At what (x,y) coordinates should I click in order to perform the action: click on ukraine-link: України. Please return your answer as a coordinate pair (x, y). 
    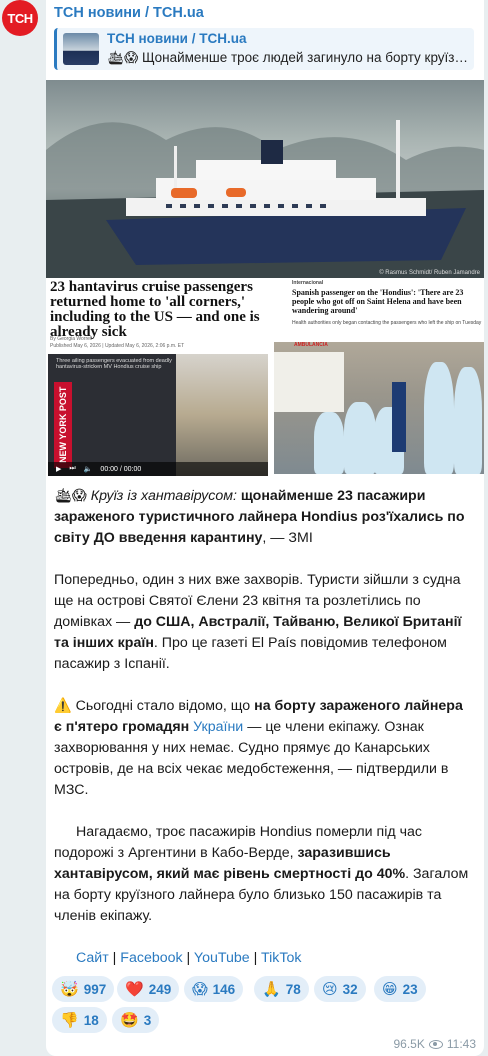
    Looking at the image, I should click on (218, 727).